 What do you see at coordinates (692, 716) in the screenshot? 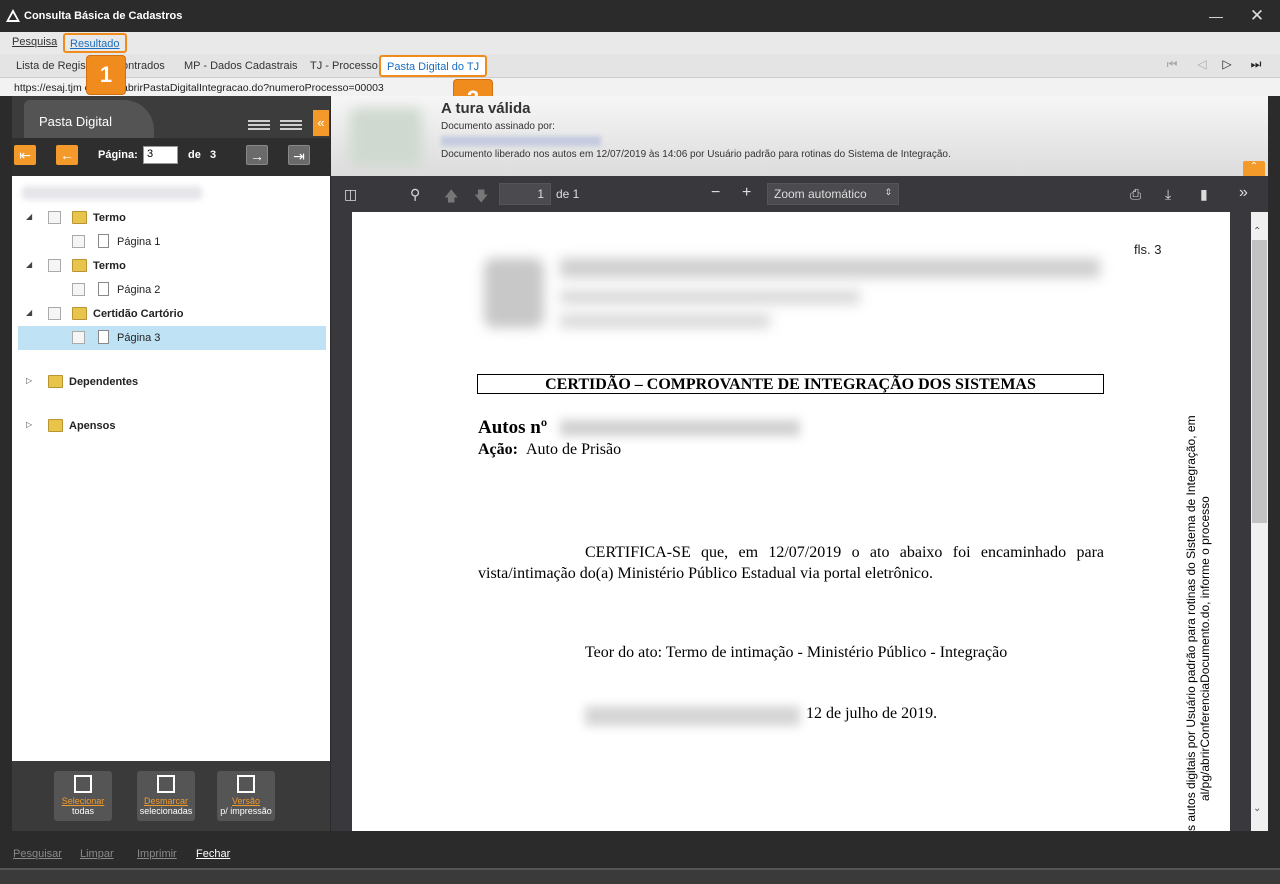
I see `redacted-location` at bounding box center [692, 716].